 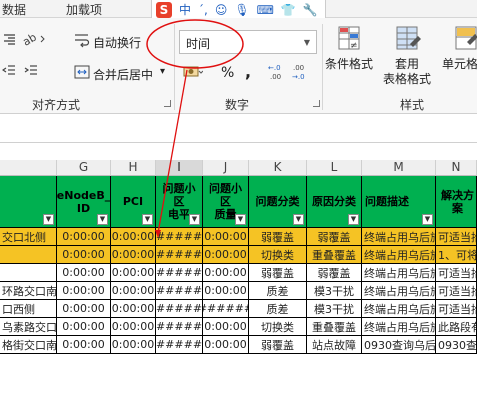 What do you see at coordinates (195, 128) in the screenshot?
I see `annotation-overlay` at bounding box center [195, 128].